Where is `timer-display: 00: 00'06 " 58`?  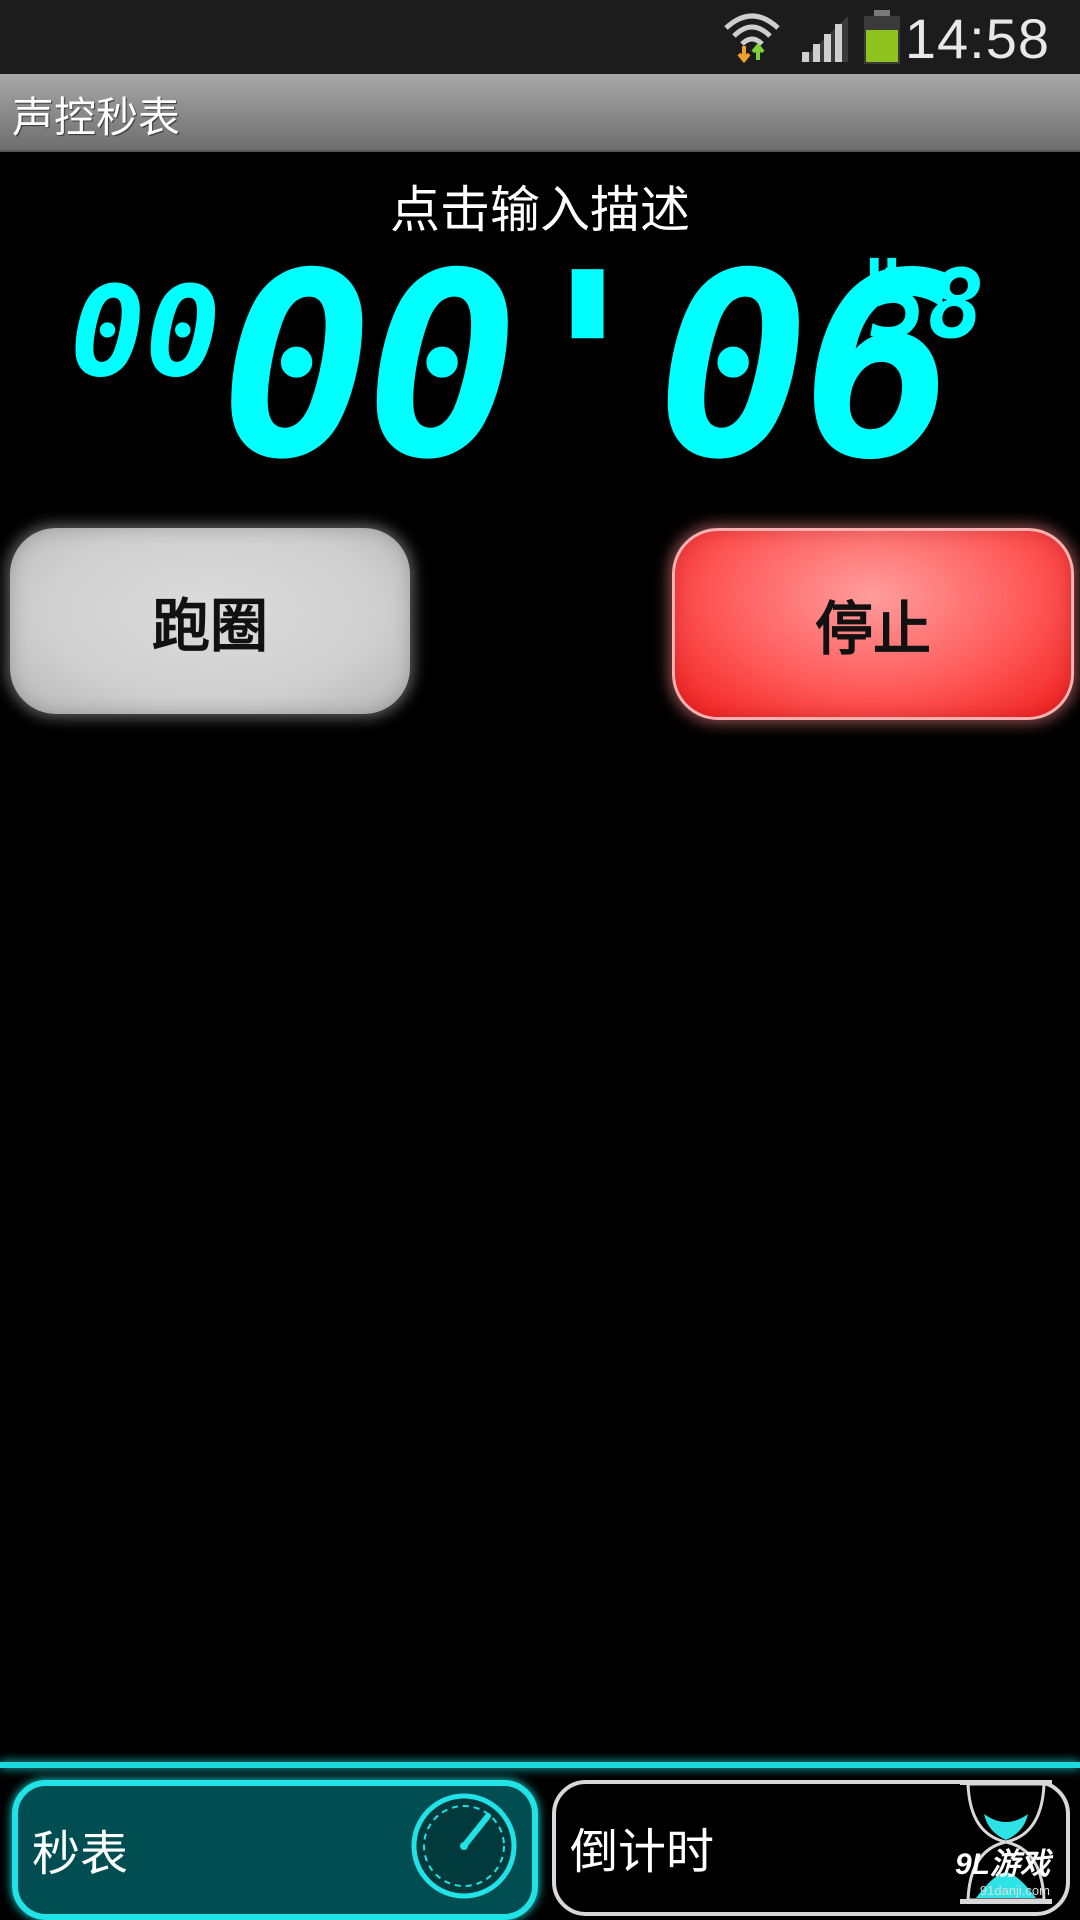
timer-display: 00: 00'06 " 58 is located at coordinates (540, 370).